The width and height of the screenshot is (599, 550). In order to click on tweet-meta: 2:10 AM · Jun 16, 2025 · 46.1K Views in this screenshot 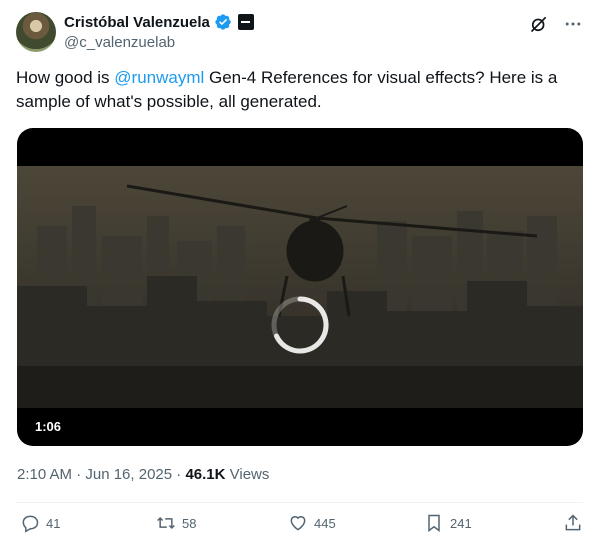, I will do `click(143, 474)`.